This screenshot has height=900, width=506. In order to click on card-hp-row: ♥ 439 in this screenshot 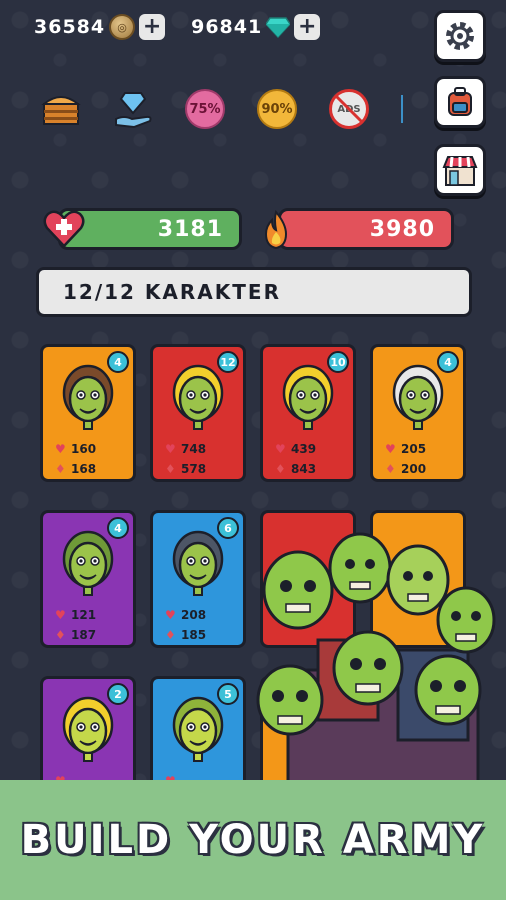, I will do `click(295, 449)`.